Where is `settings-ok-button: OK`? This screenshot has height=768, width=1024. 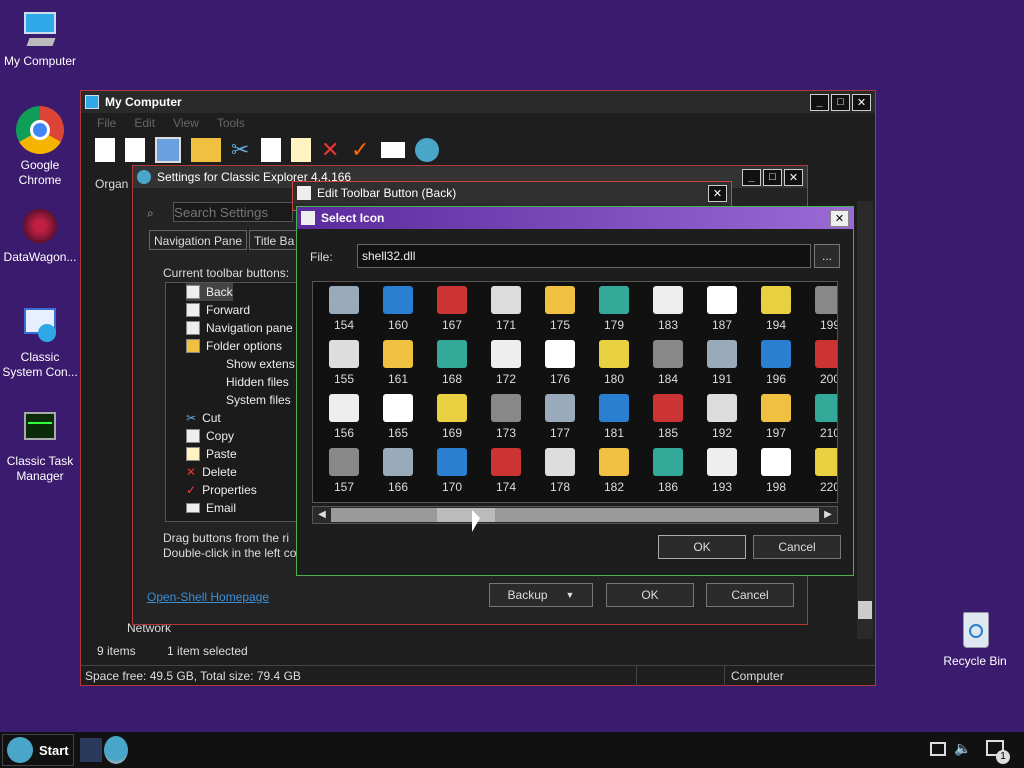 settings-ok-button: OK is located at coordinates (650, 595).